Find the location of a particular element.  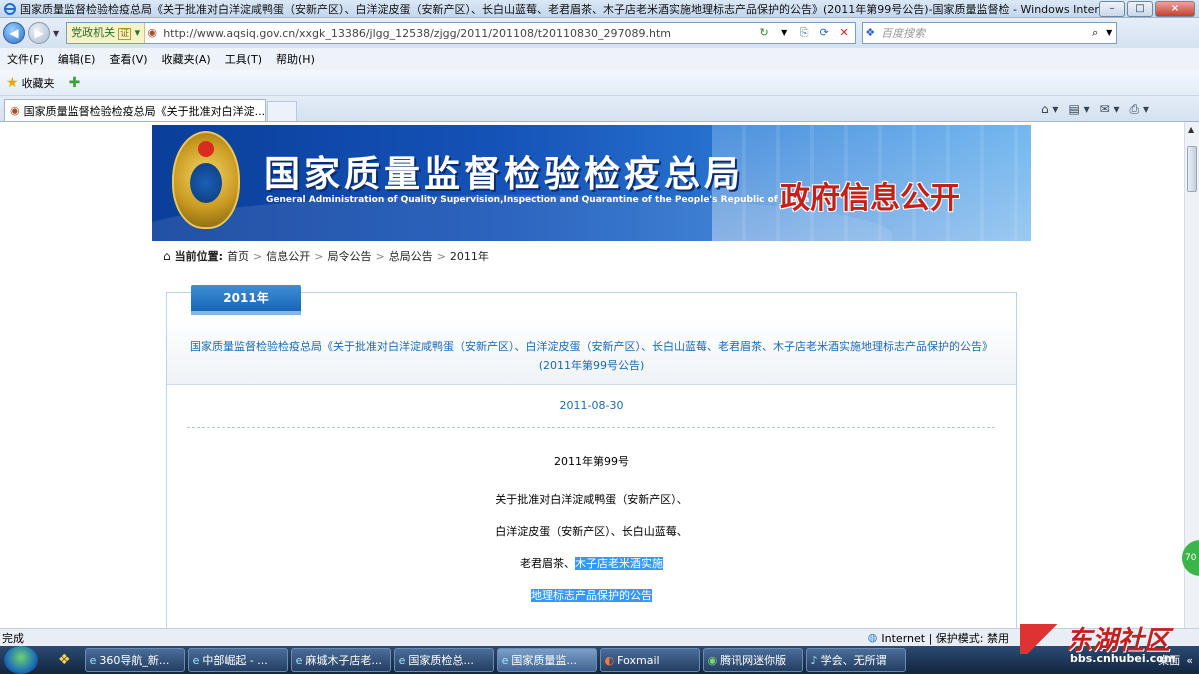

watermark: 东湖社区 bbs.cnhubei.com is located at coordinates (1109, 647).